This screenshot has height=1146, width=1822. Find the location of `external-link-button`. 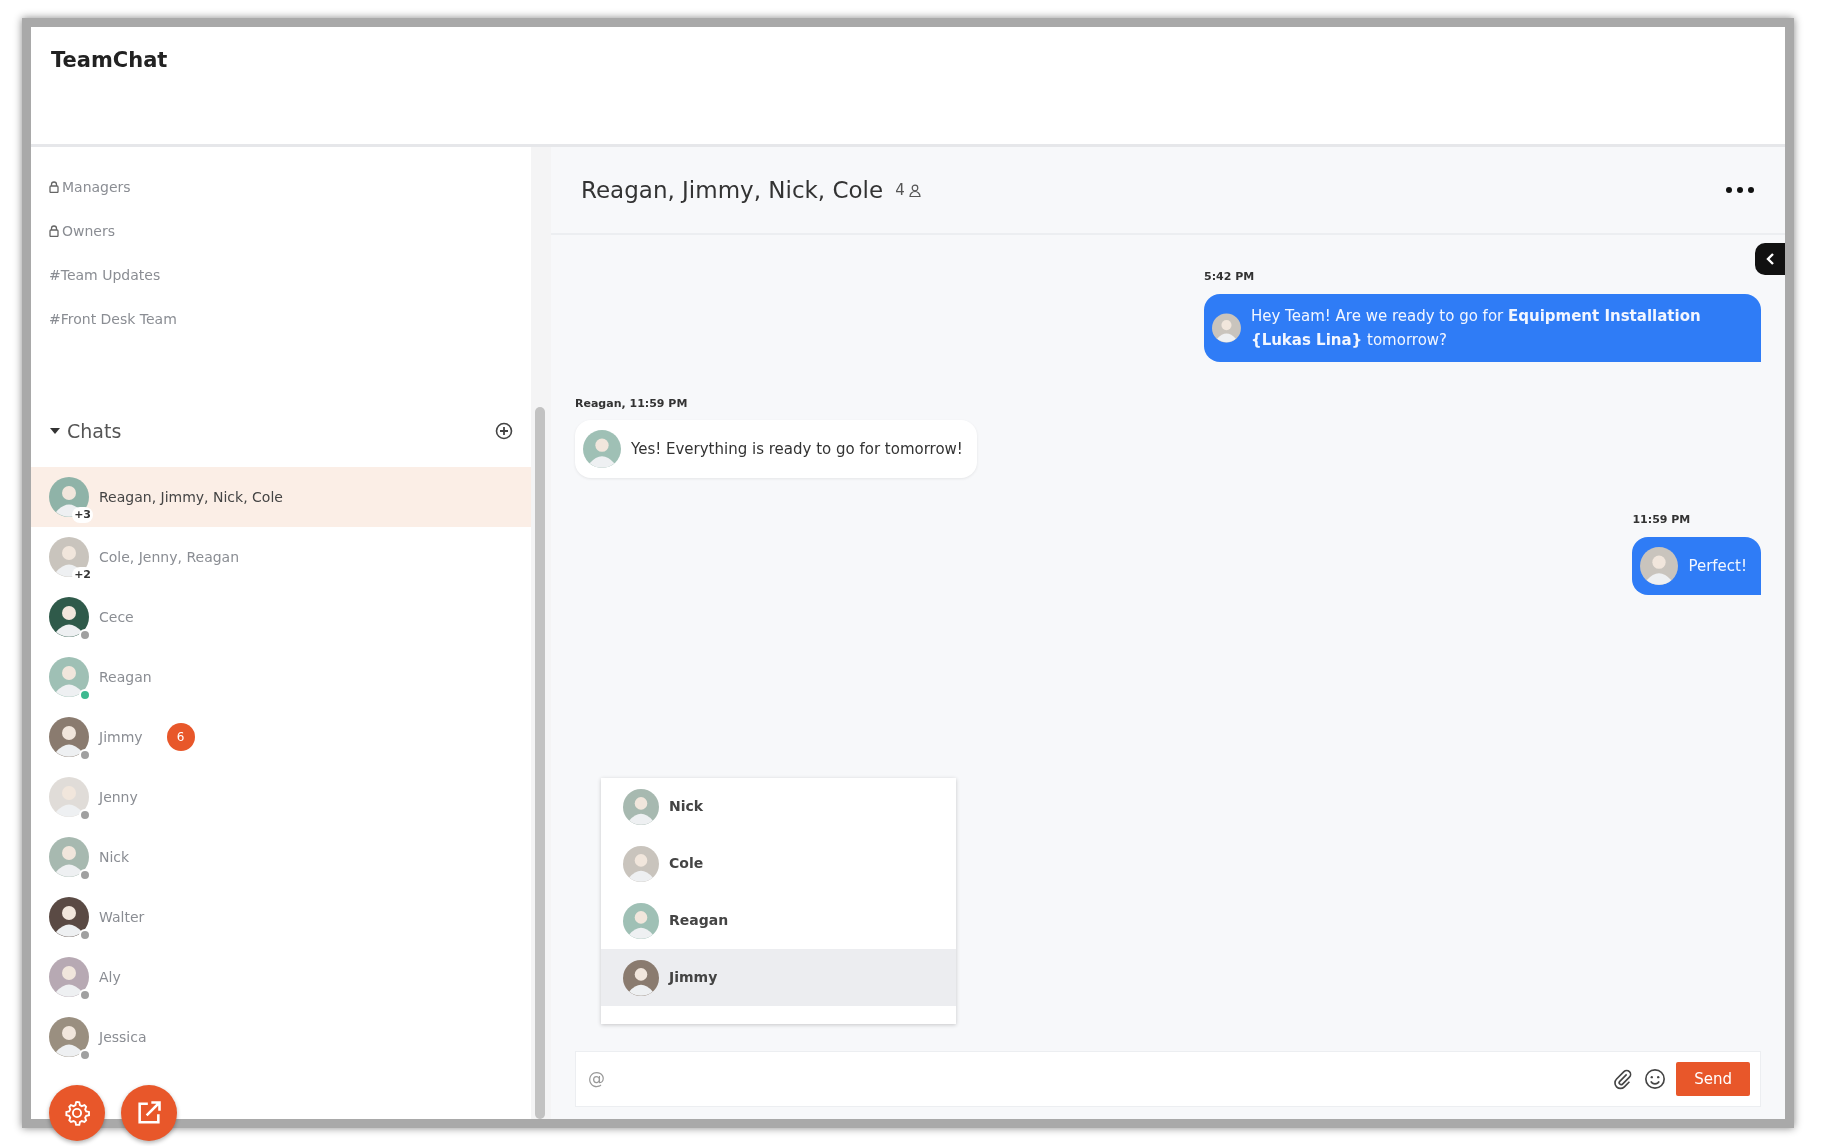

external-link-button is located at coordinates (149, 1113).